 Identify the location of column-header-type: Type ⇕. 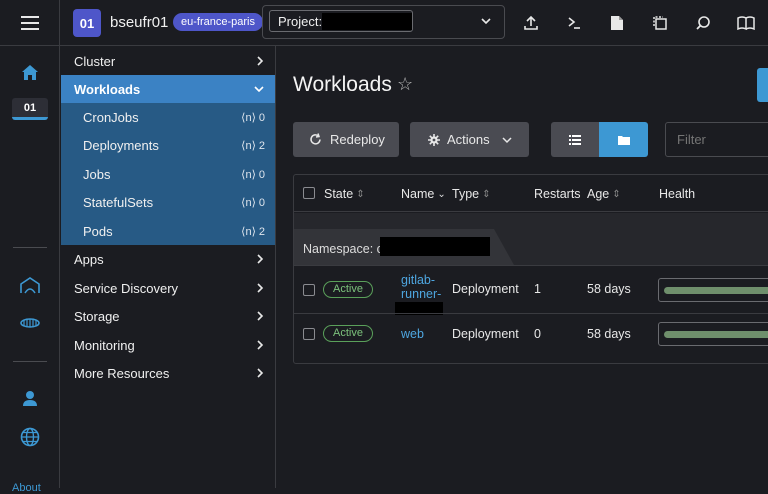
(471, 194).